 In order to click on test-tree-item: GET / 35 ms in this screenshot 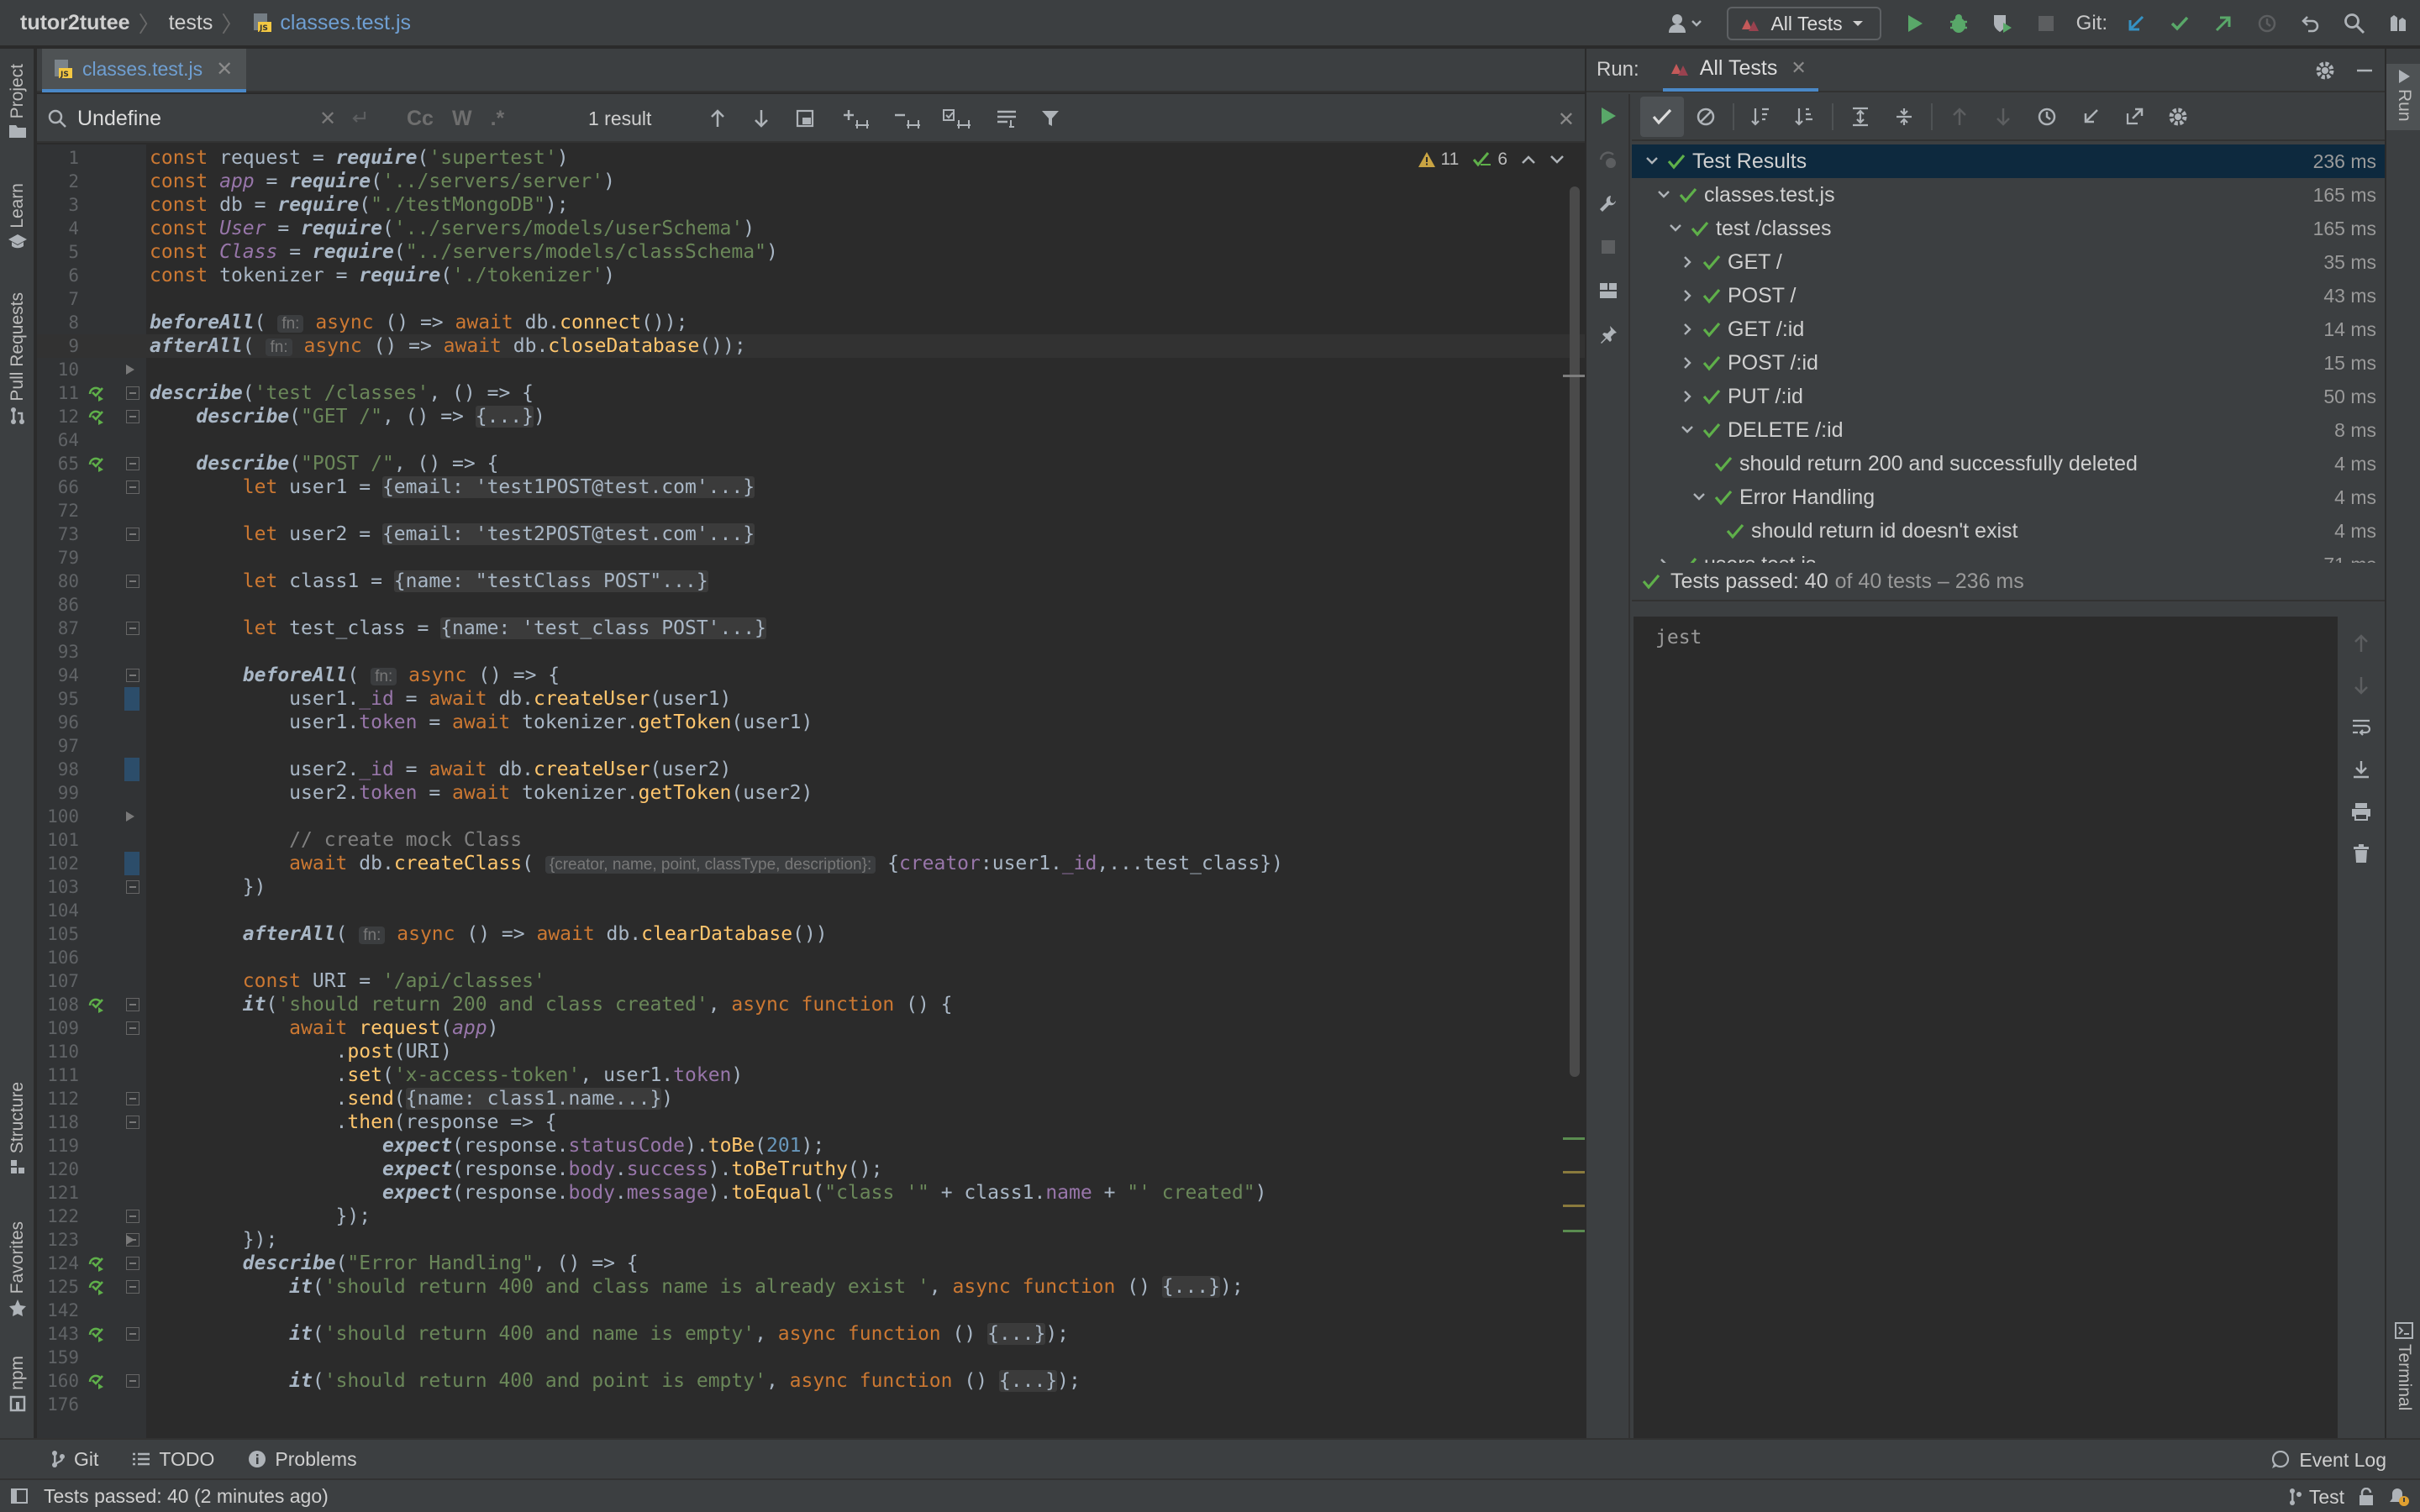, I will do `click(2008, 262)`.